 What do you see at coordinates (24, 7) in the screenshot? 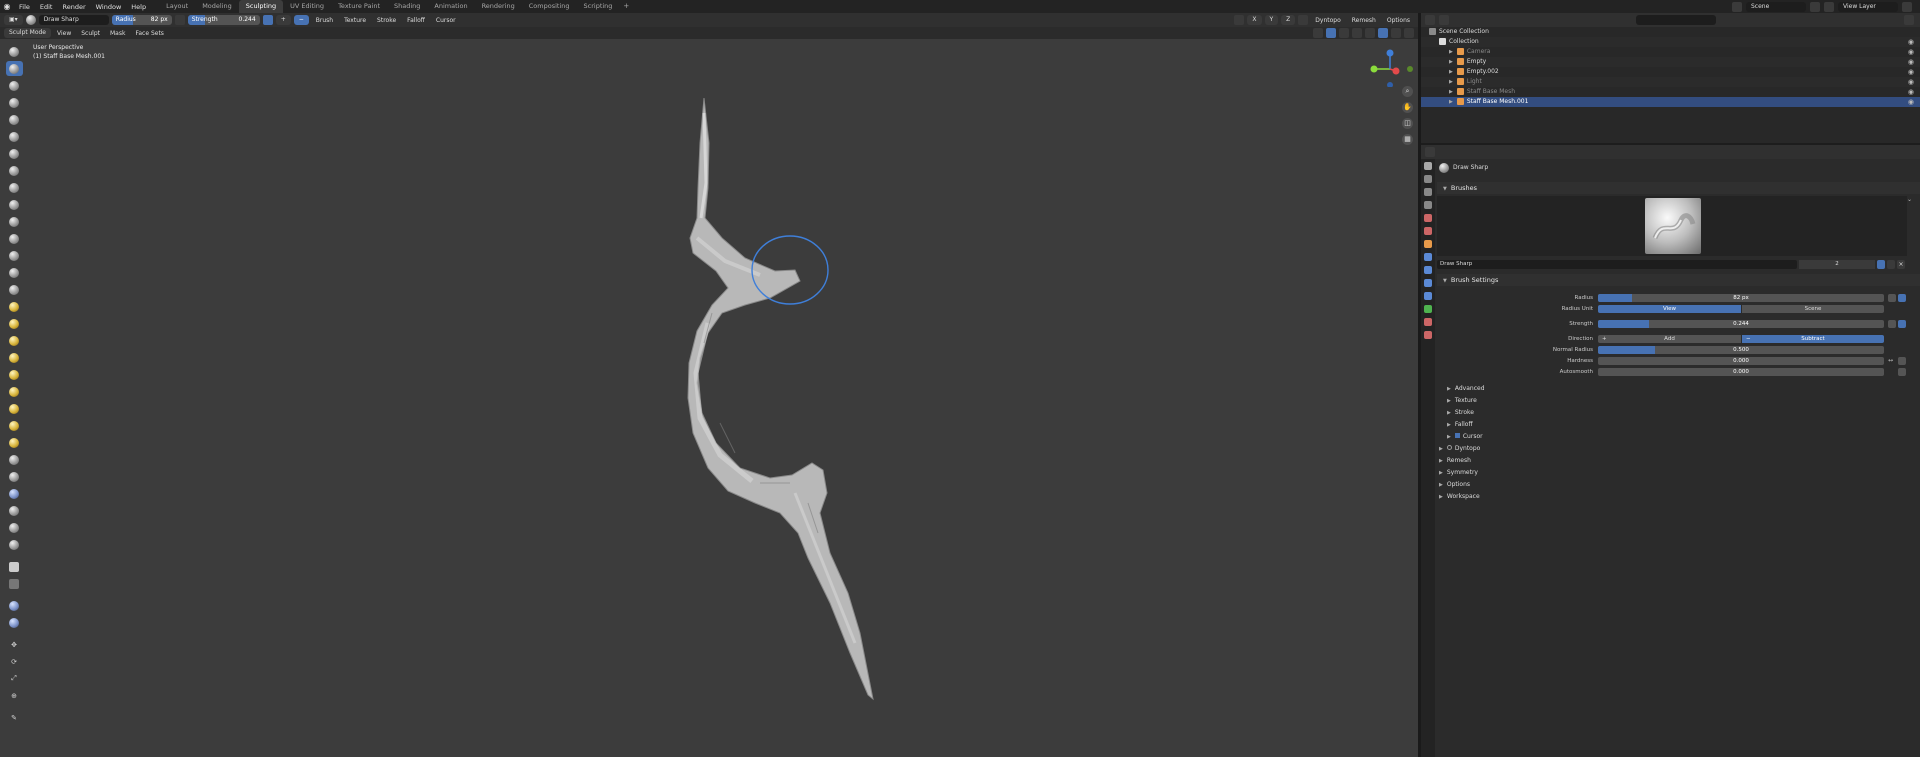
I see `menu-file: File` at bounding box center [24, 7].